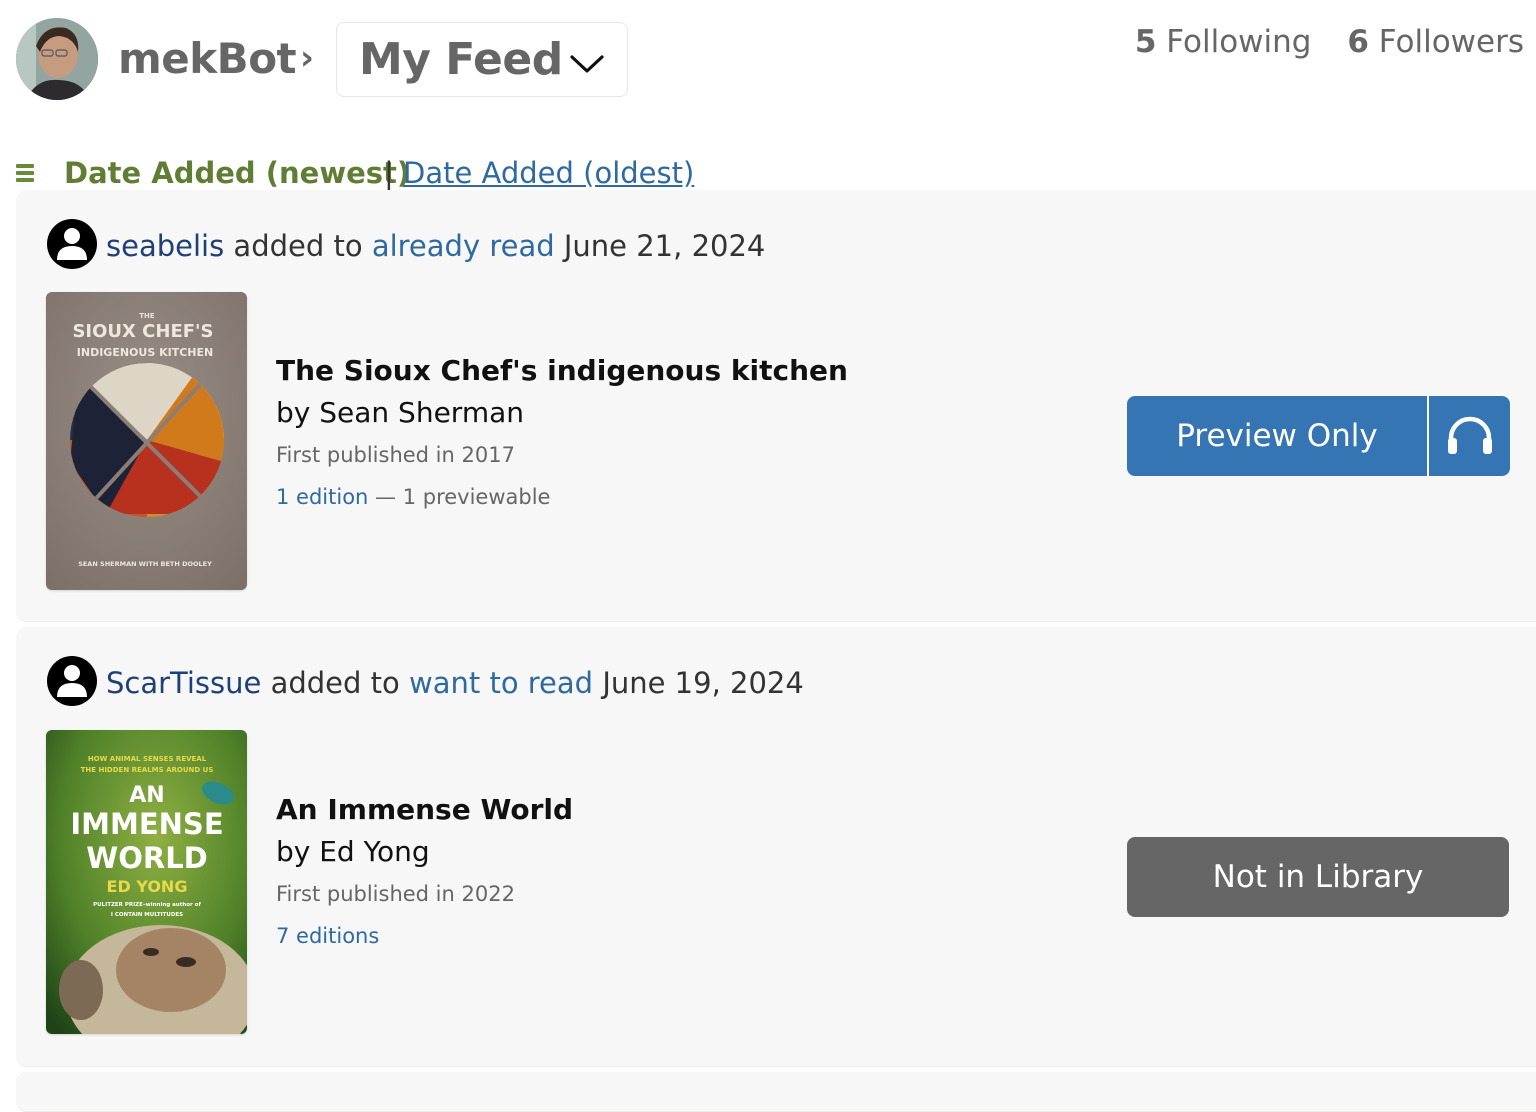 This screenshot has width=1536, height=1112. Describe the element at coordinates (400, 412) in the screenshot. I see `book-author: by Sean Sherman` at that location.